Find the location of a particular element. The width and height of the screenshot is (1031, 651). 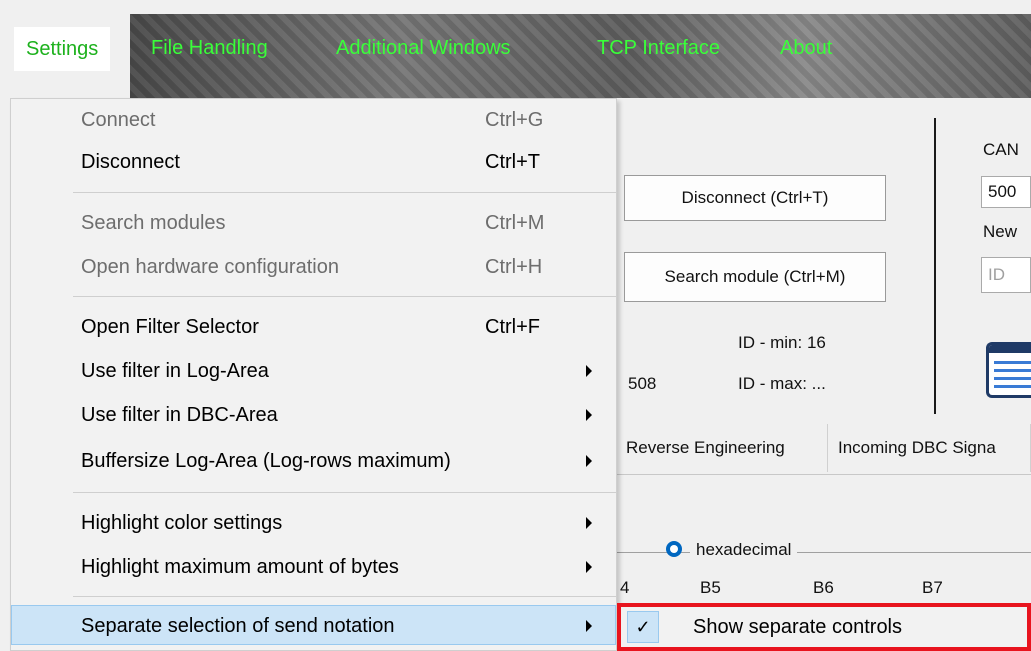

menu-about: About is located at coordinates (806, 48).